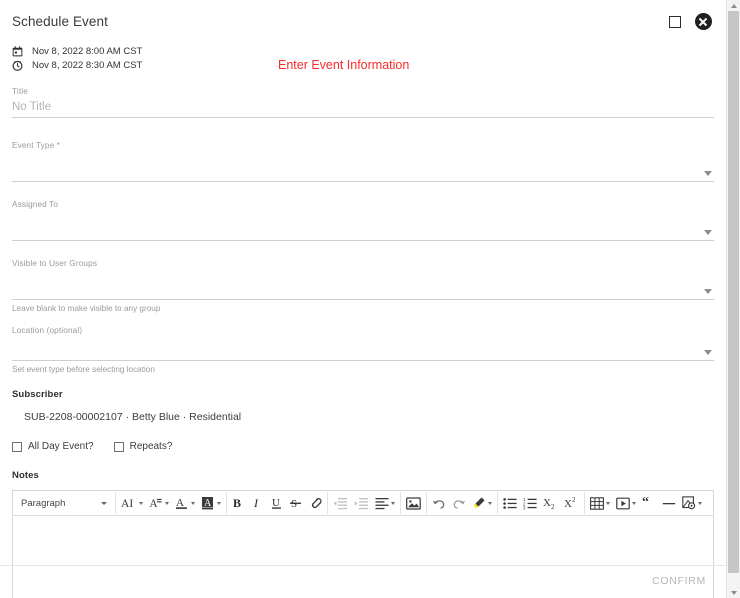  What do you see at coordinates (37, 394) in the screenshot?
I see `subscriber-label: Subscriber` at bounding box center [37, 394].